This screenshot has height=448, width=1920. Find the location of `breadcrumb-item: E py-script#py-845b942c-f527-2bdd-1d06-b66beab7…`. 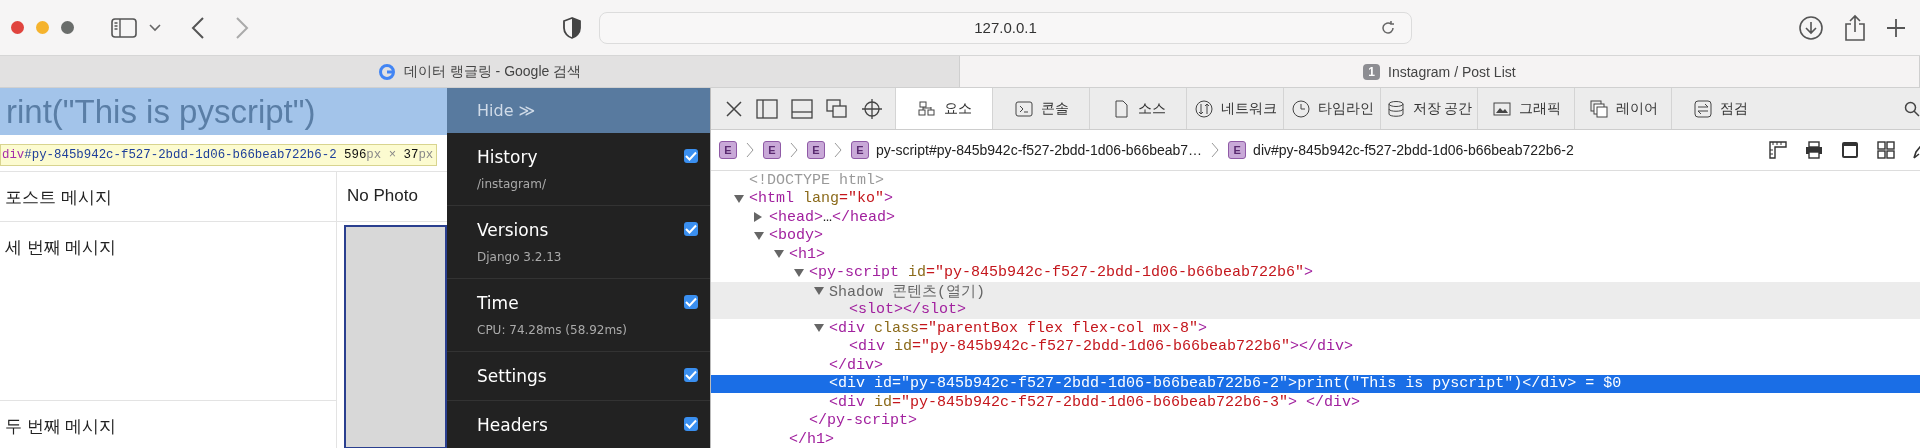

breadcrumb-item: E py-script#py-845b942c-f527-2bdd-1d06-b66beab7… is located at coordinates (1027, 150).